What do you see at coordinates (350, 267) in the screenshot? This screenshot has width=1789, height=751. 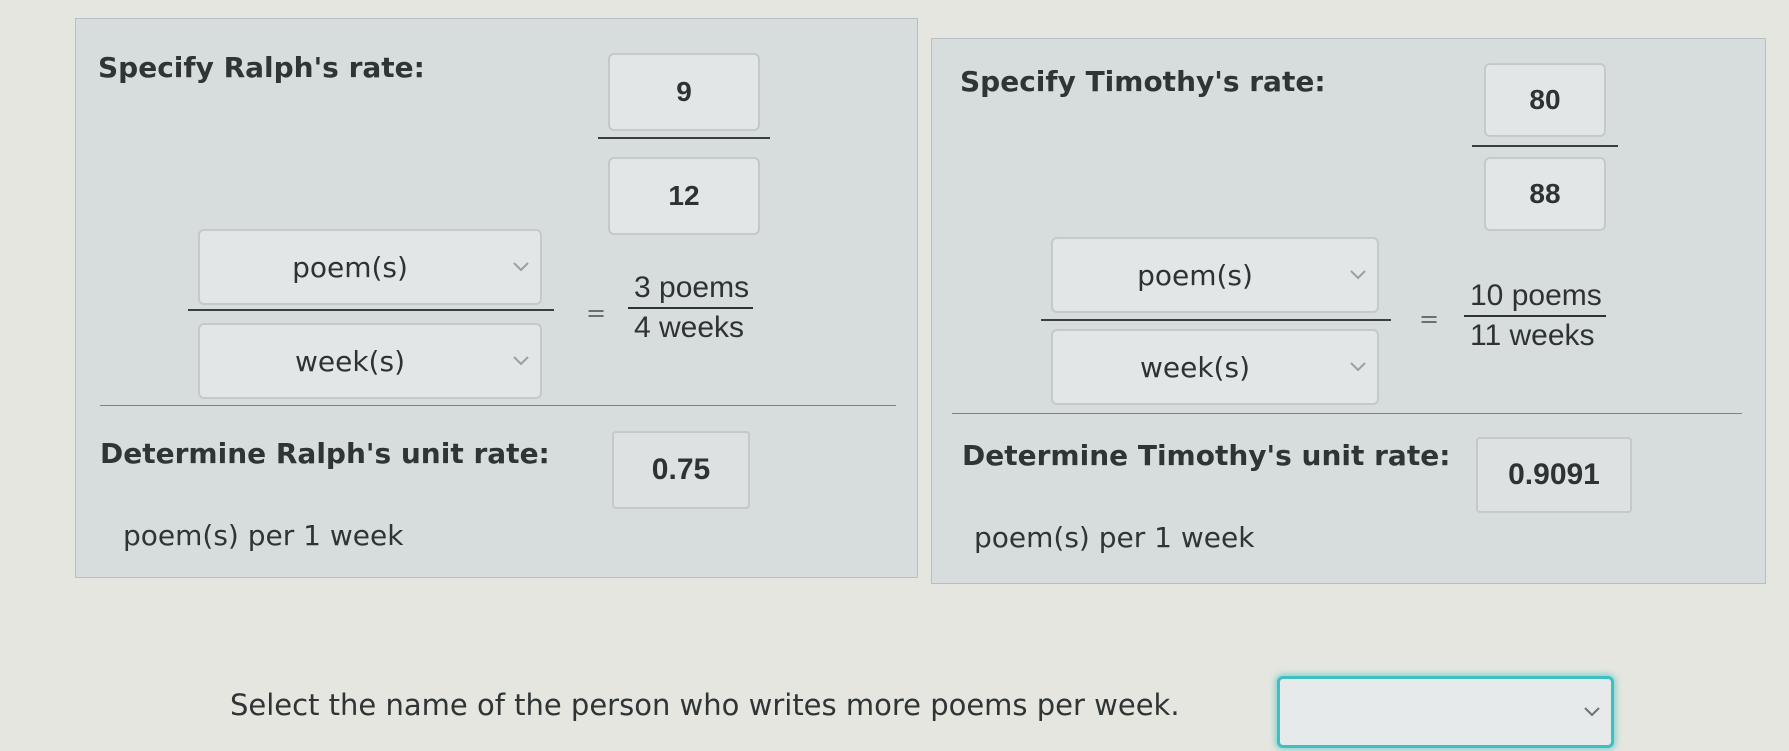 I see `ralph-unit-numerator-value: poem(s)` at bounding box center [350, 267].